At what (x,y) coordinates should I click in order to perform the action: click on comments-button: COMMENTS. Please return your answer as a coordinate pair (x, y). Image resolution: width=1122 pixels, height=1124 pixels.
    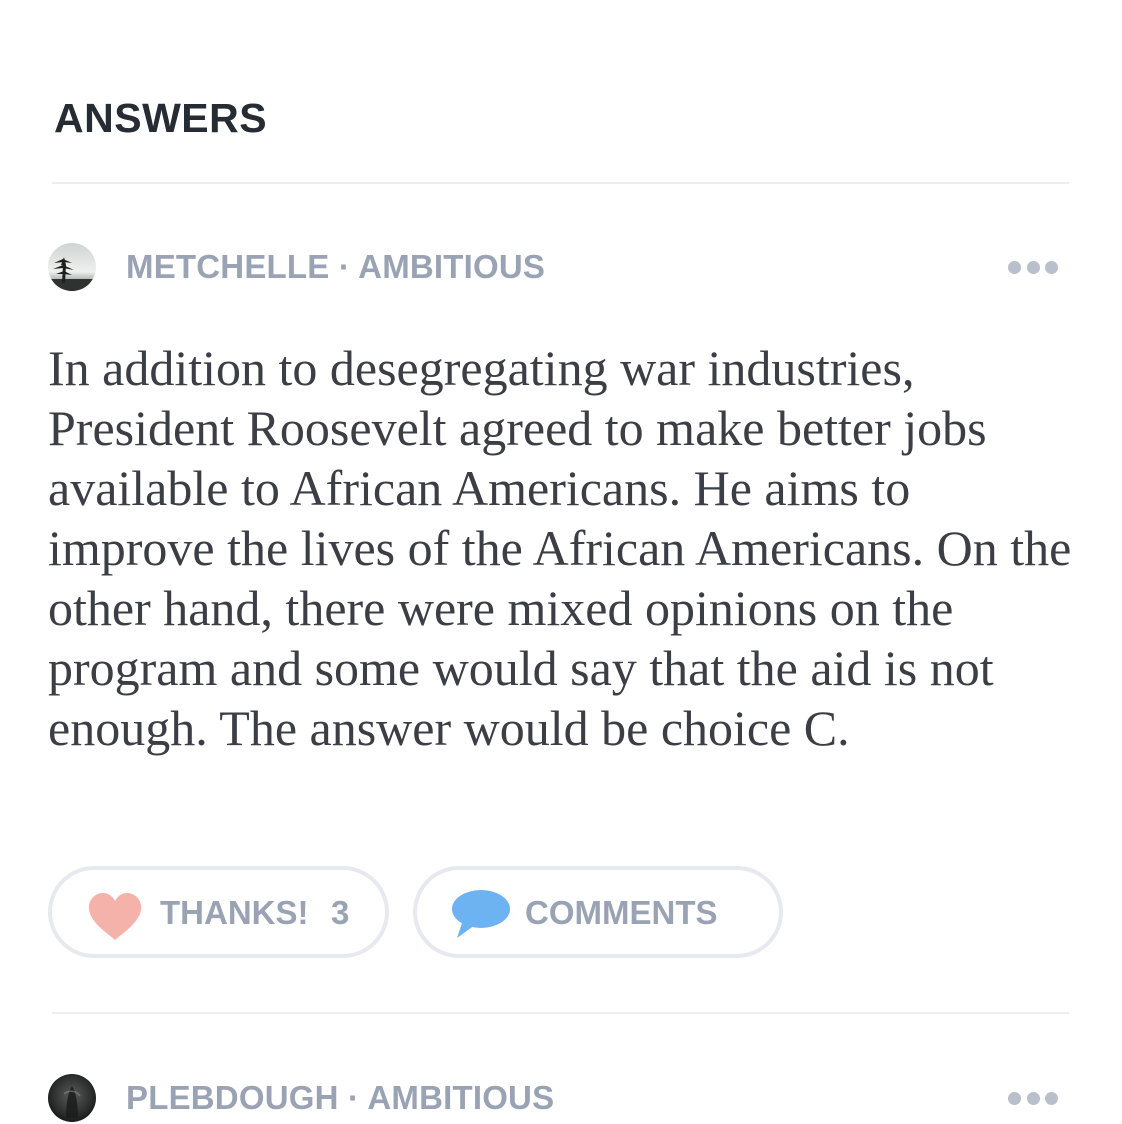
    Looking at the image, I should click on (598, 912).